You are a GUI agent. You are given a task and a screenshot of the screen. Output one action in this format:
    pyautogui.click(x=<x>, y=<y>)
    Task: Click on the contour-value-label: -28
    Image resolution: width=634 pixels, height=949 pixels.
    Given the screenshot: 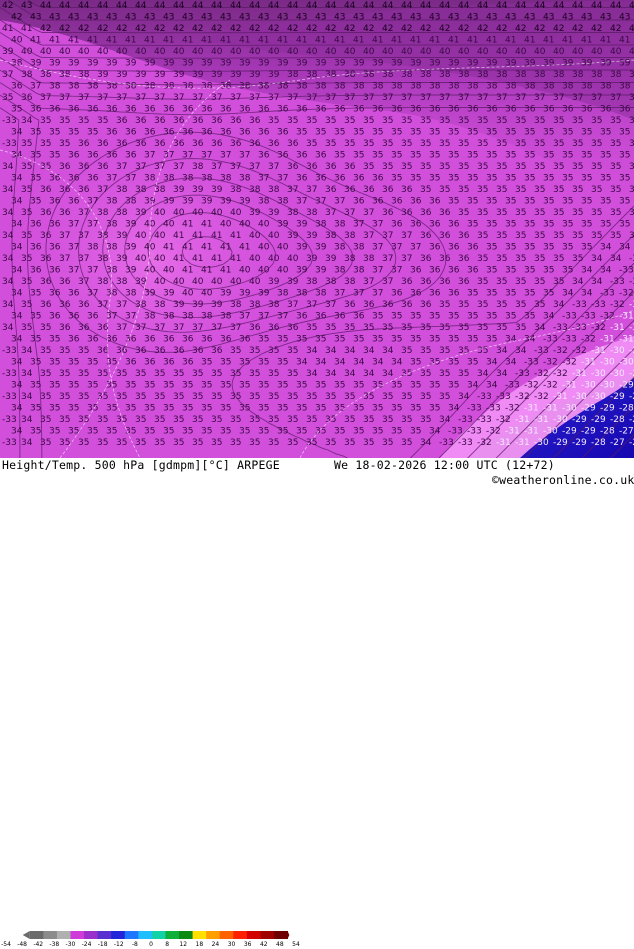 What is the action you would take?
    pyautogui.click(x=617, y=420)
    